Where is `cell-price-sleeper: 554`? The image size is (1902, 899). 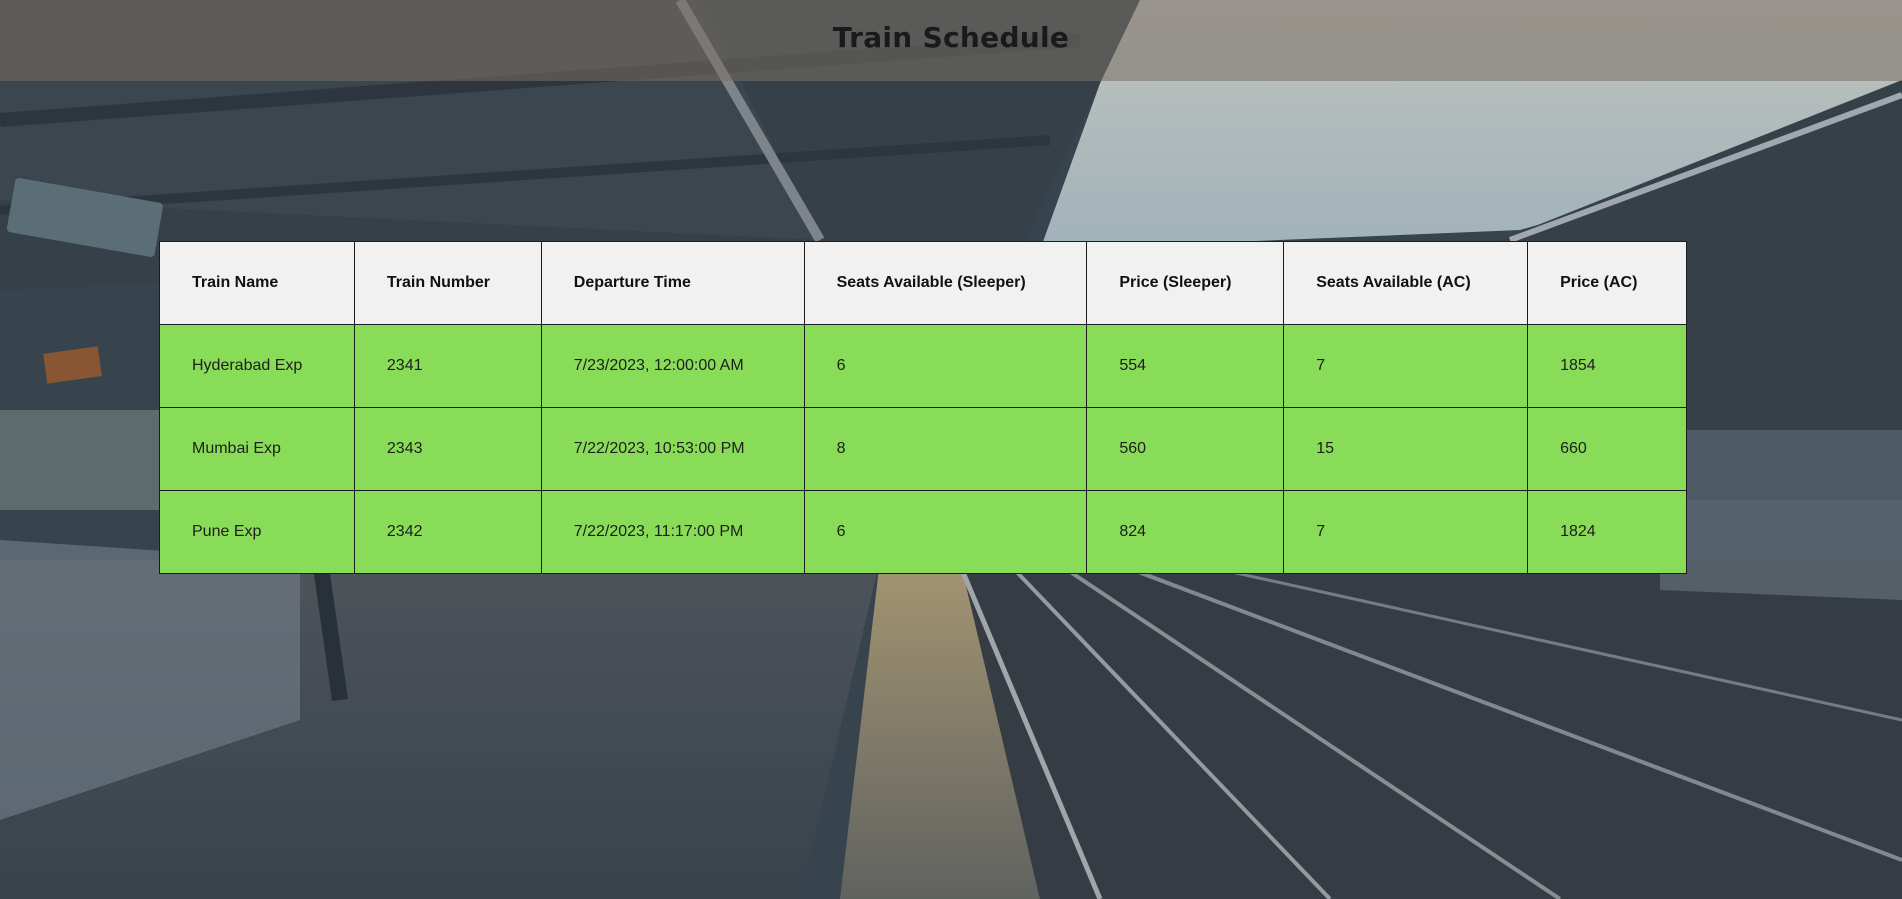
cell-price-sleeper: 554 is located at coordinates (1185, 366).